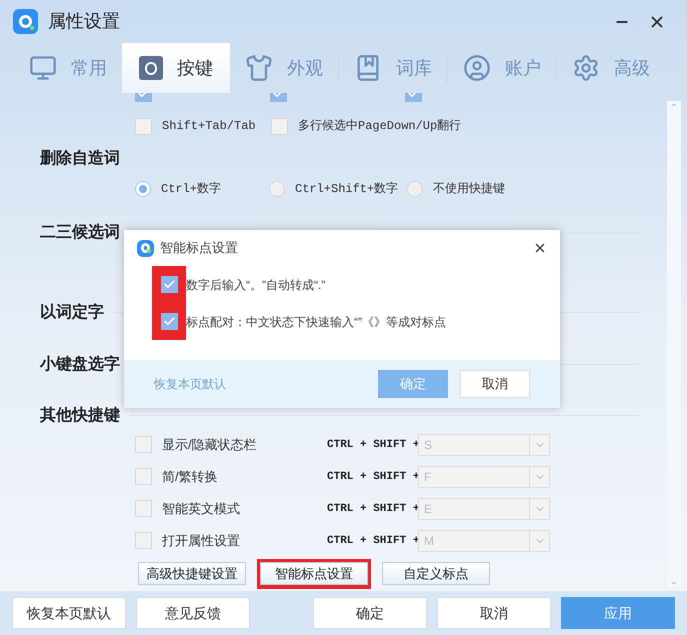 Image resolution: width=687 pixels, height=635 pixels. Describe the element at coordinates (284, 68) in the screenshot. I see `tab: 外观` at that location.